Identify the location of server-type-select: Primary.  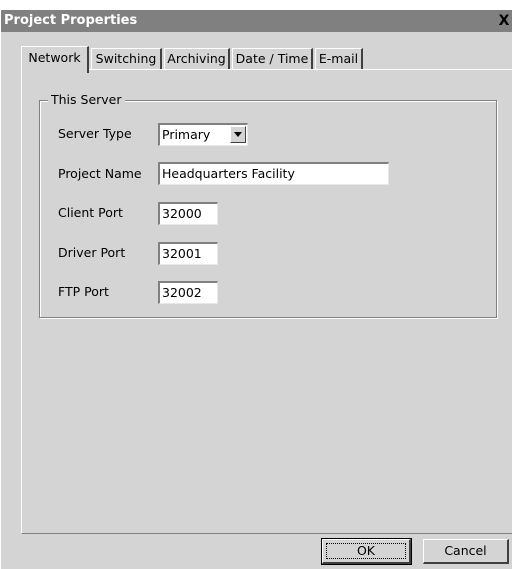
(203, 134).